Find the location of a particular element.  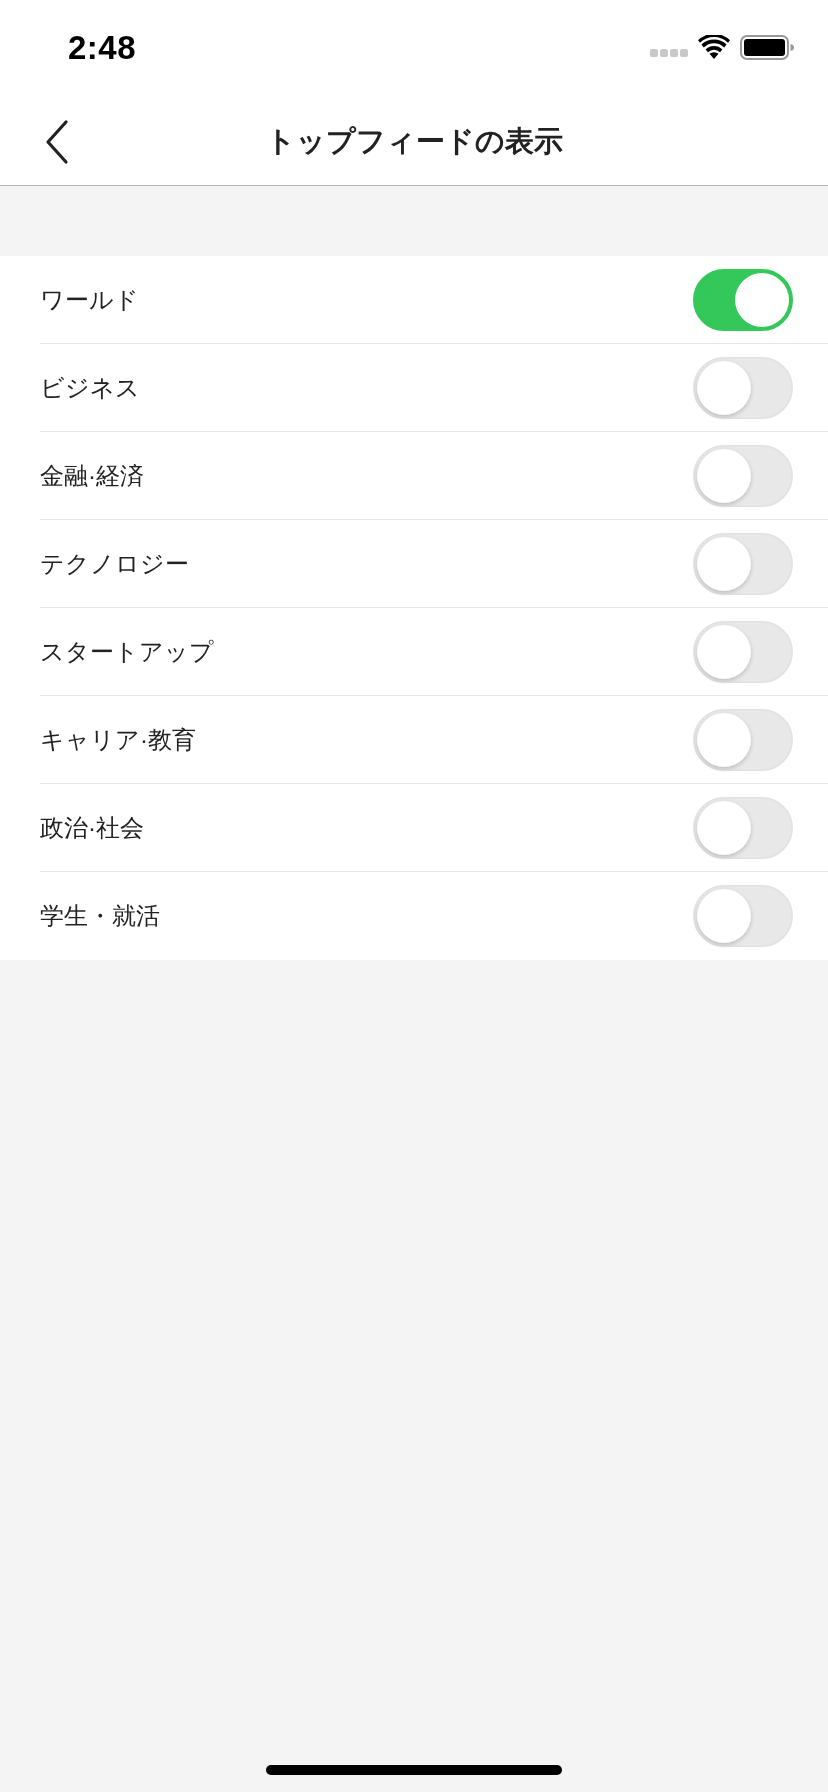

setting-label: テクノロジー is located at coordinates (115, 563).